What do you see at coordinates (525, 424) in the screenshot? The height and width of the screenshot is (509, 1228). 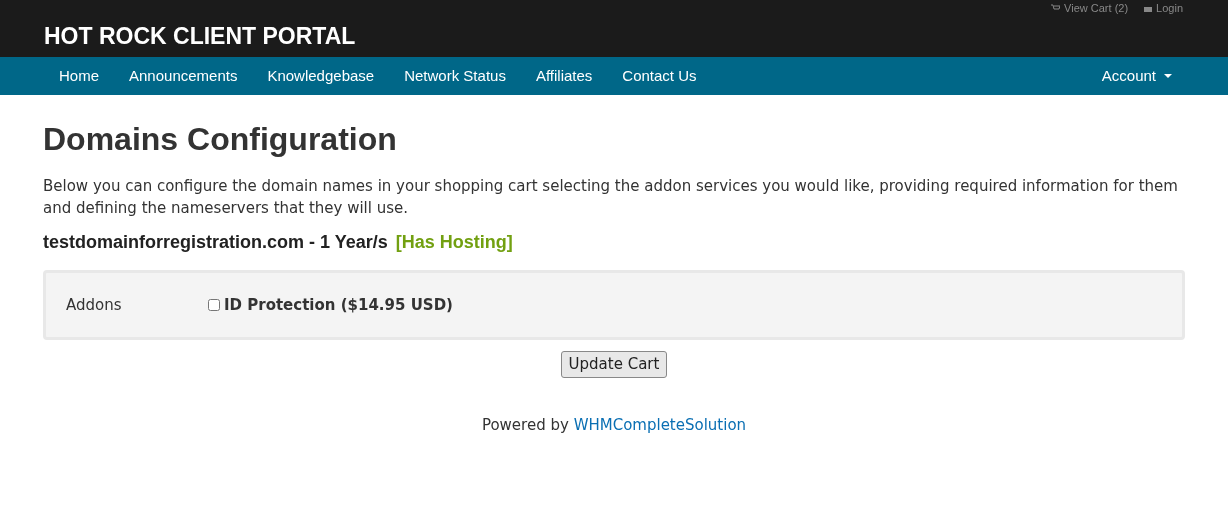 I see `footer-text: Powered by` at bounding box center [525, 424].